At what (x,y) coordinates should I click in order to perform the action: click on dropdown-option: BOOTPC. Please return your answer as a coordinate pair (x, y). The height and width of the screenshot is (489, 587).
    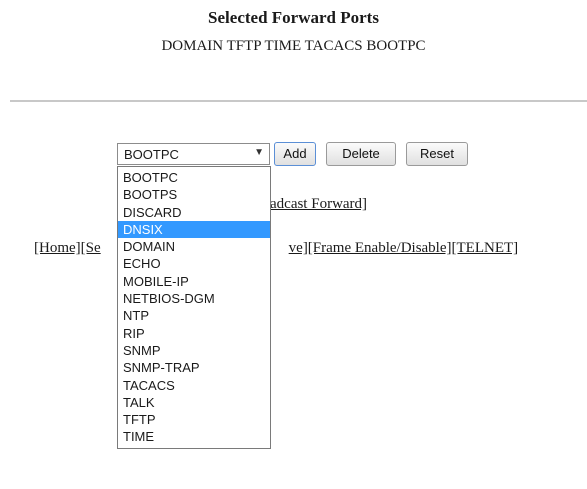
    Looking at the image, I should click on (194, 177).